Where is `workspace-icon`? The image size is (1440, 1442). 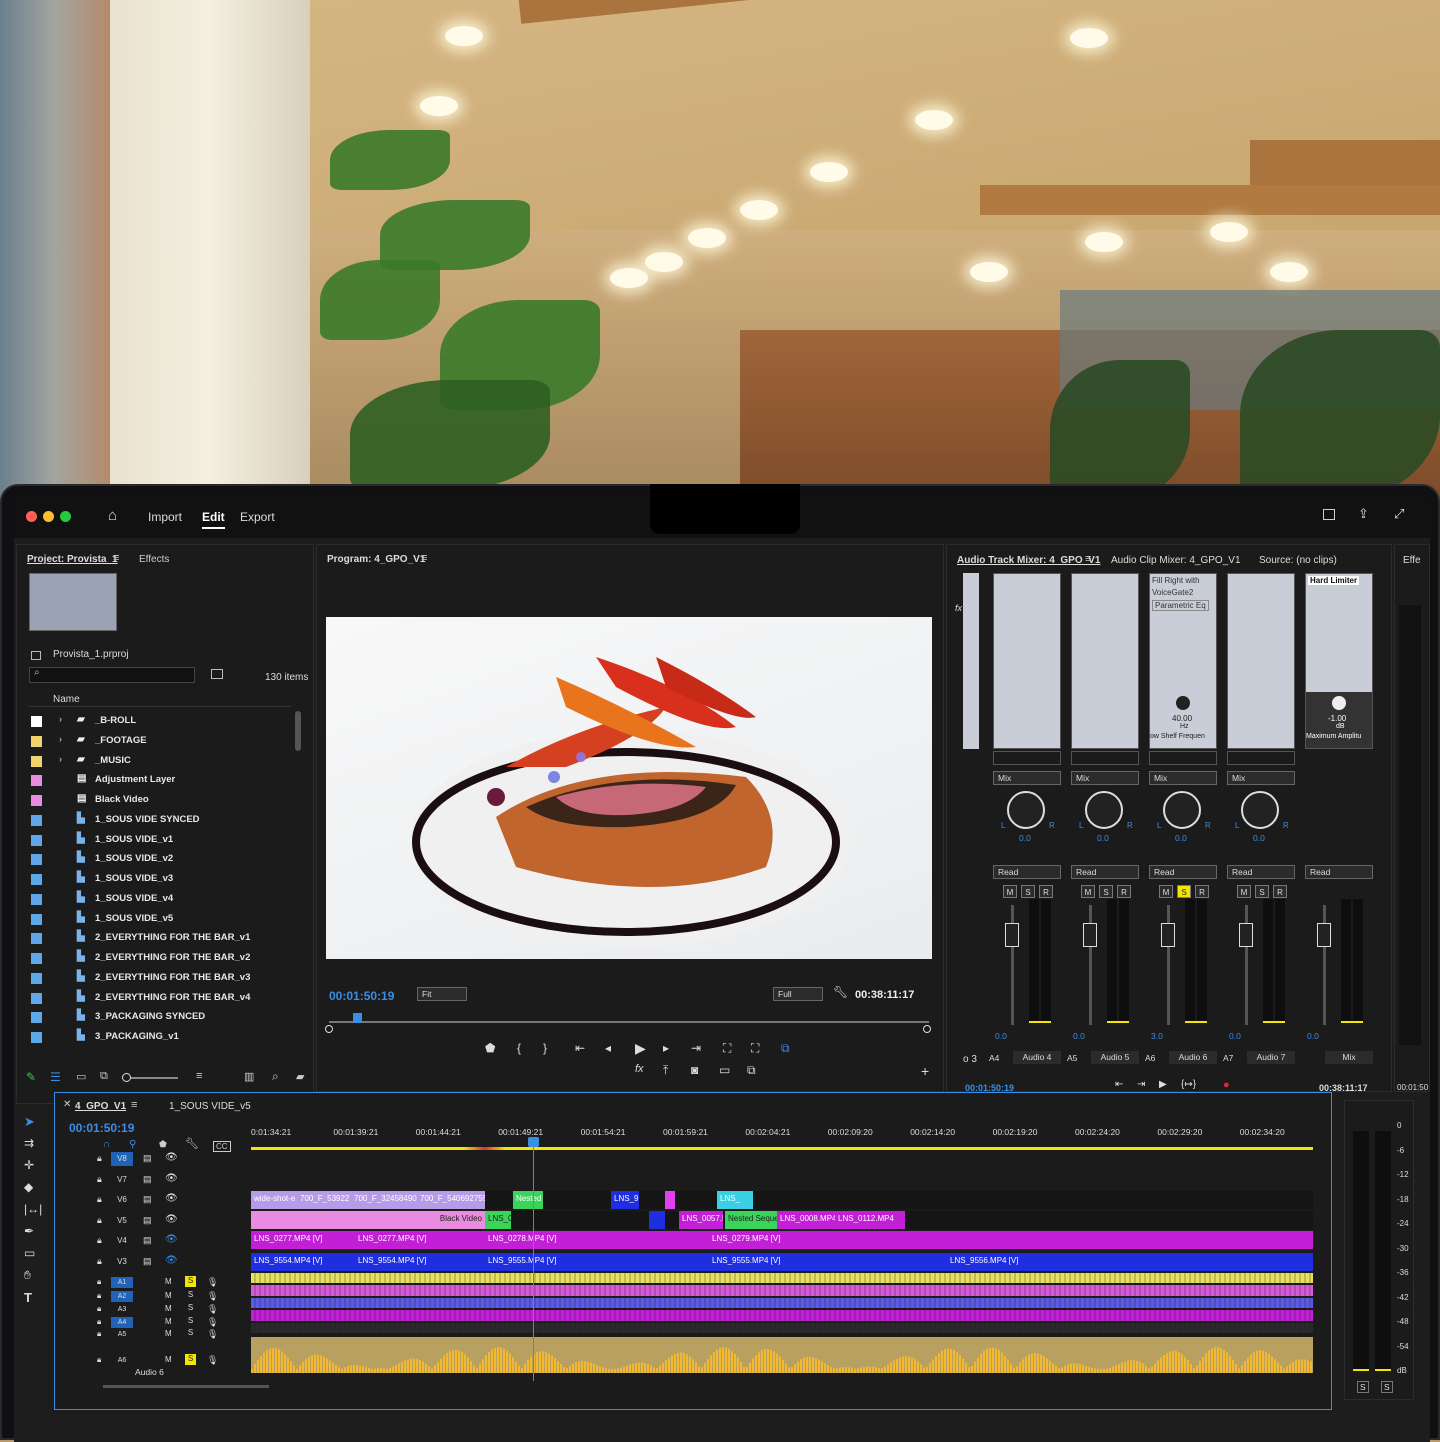
workspace-icon is located at coordinates (1329, 514).